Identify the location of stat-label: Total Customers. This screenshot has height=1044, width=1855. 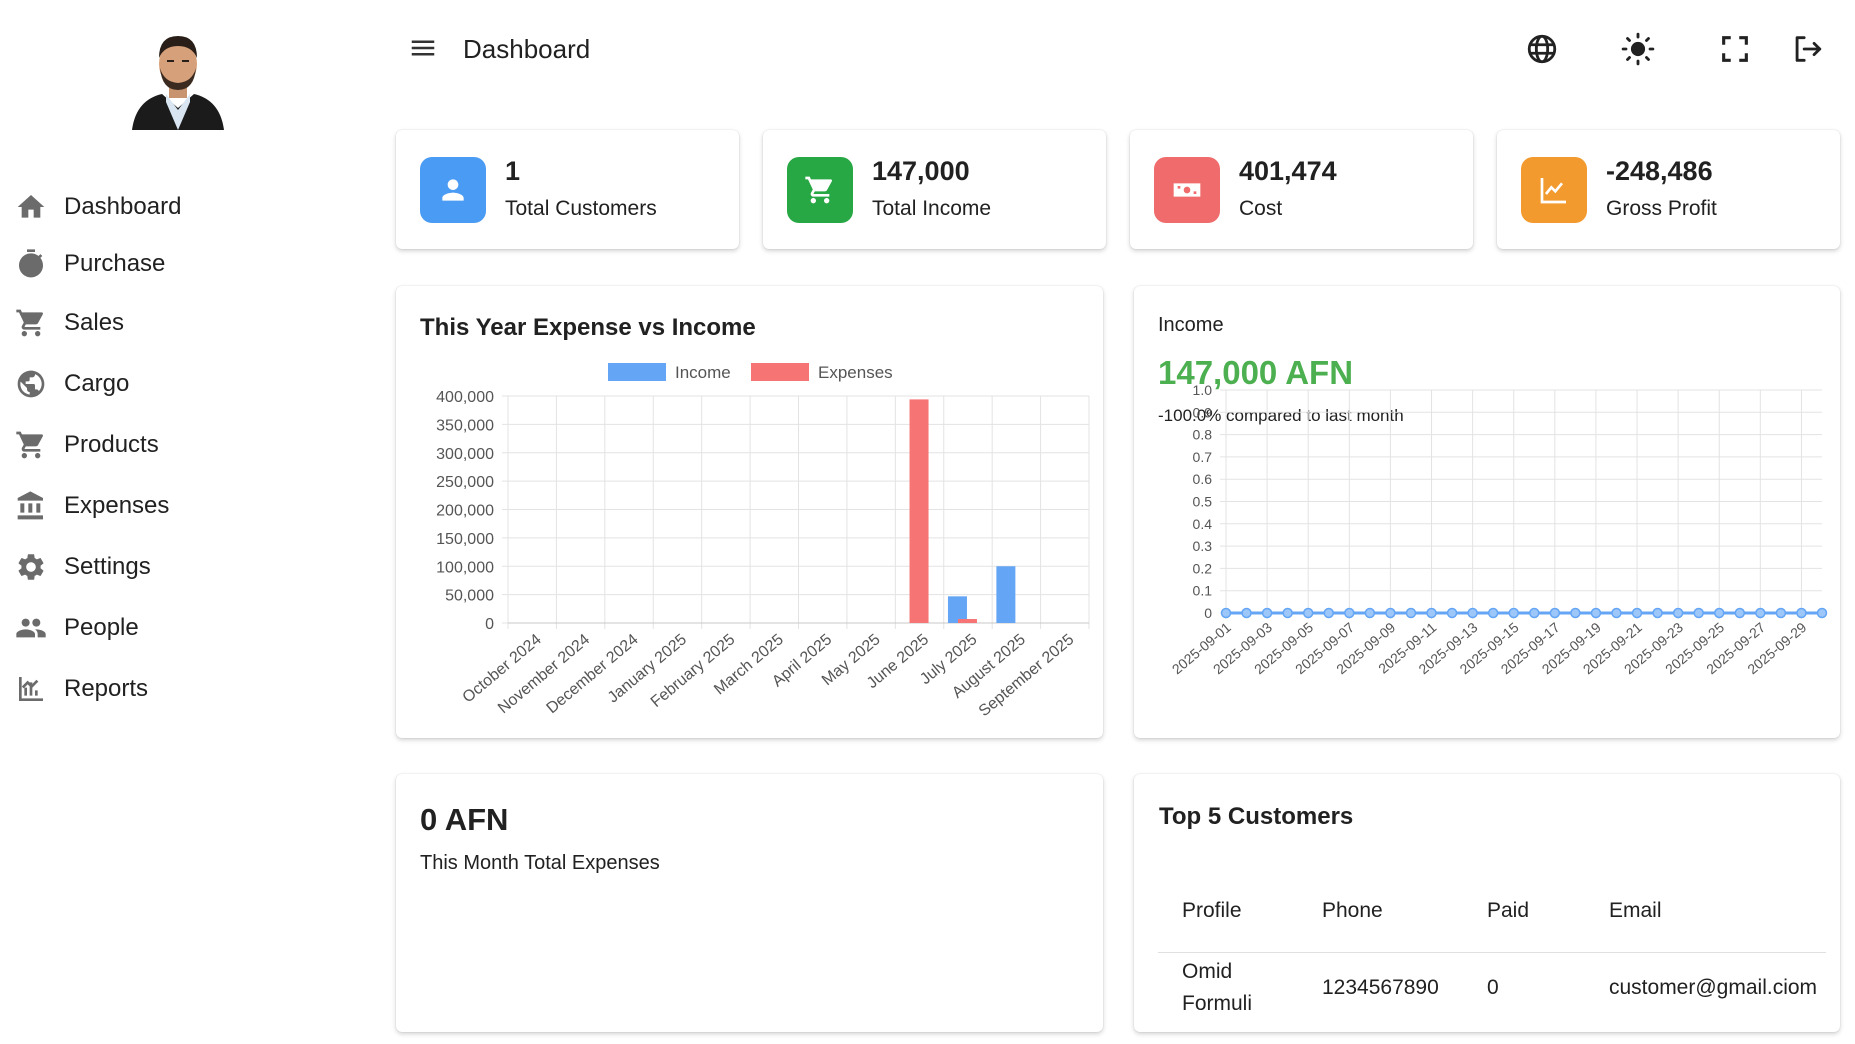
(581, 208).